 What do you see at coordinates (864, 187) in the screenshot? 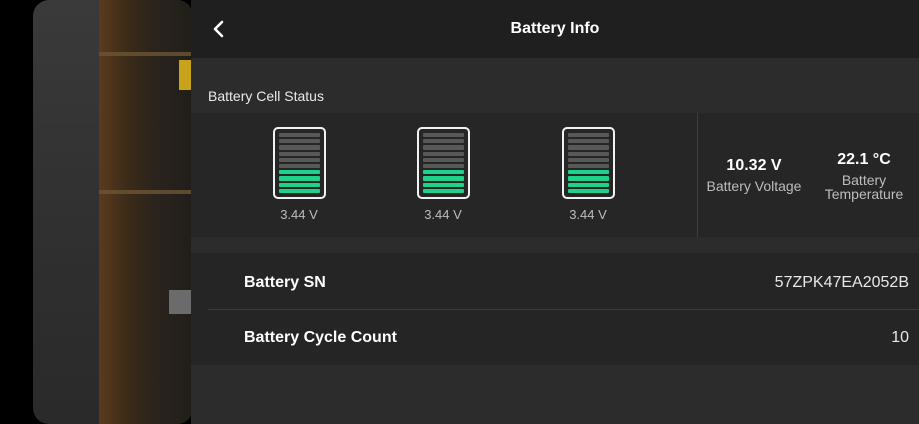
I see `battery-temperature-label: Battery Temperature` at bounding box center [864, 187].